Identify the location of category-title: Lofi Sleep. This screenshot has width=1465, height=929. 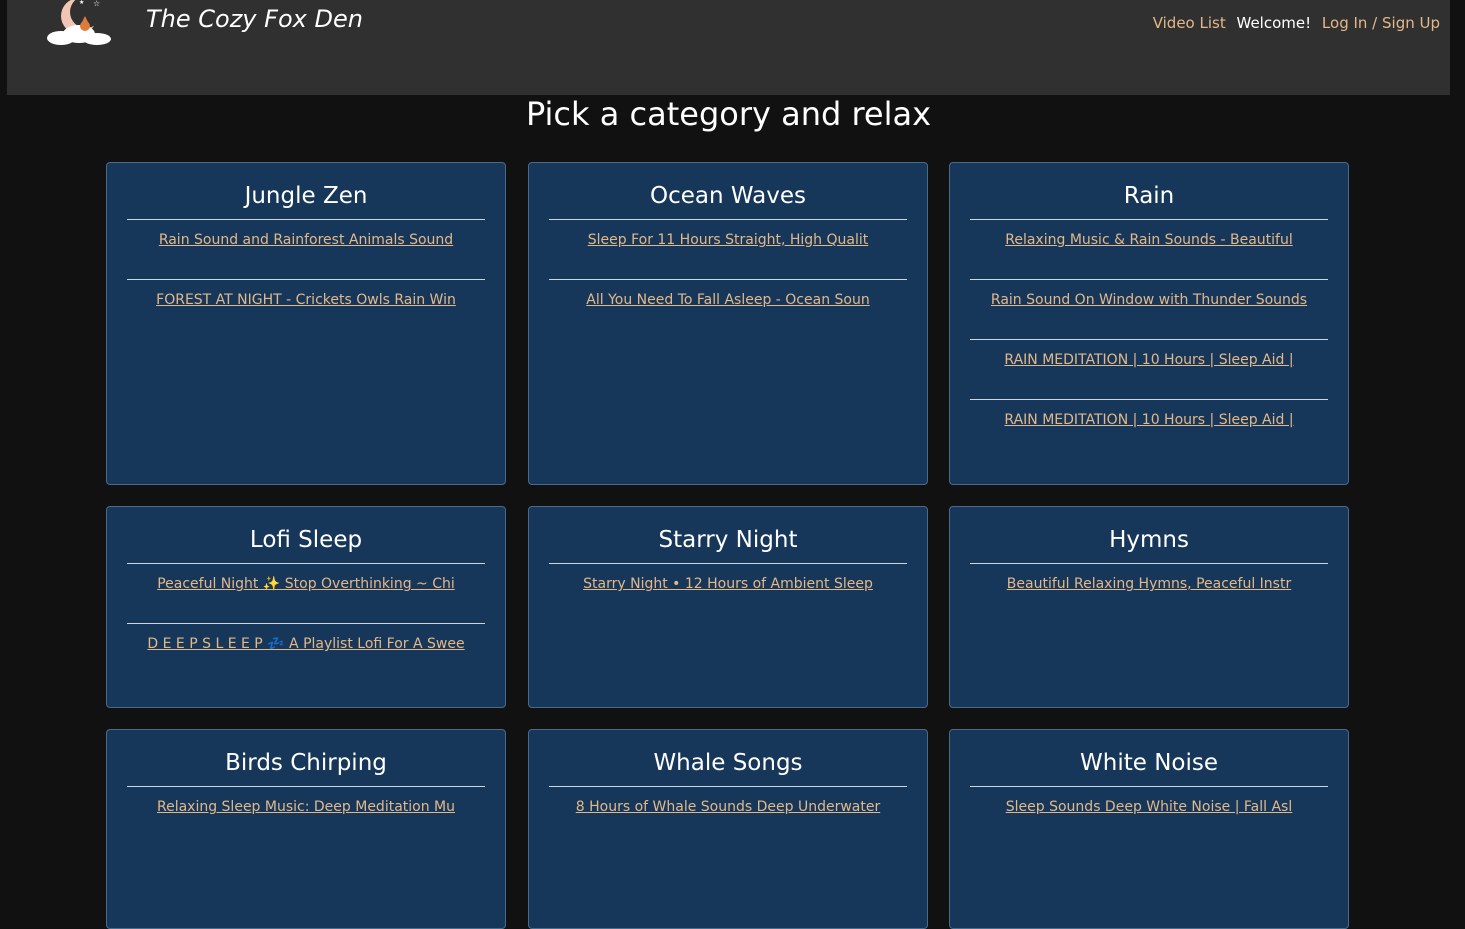
(306, 545).